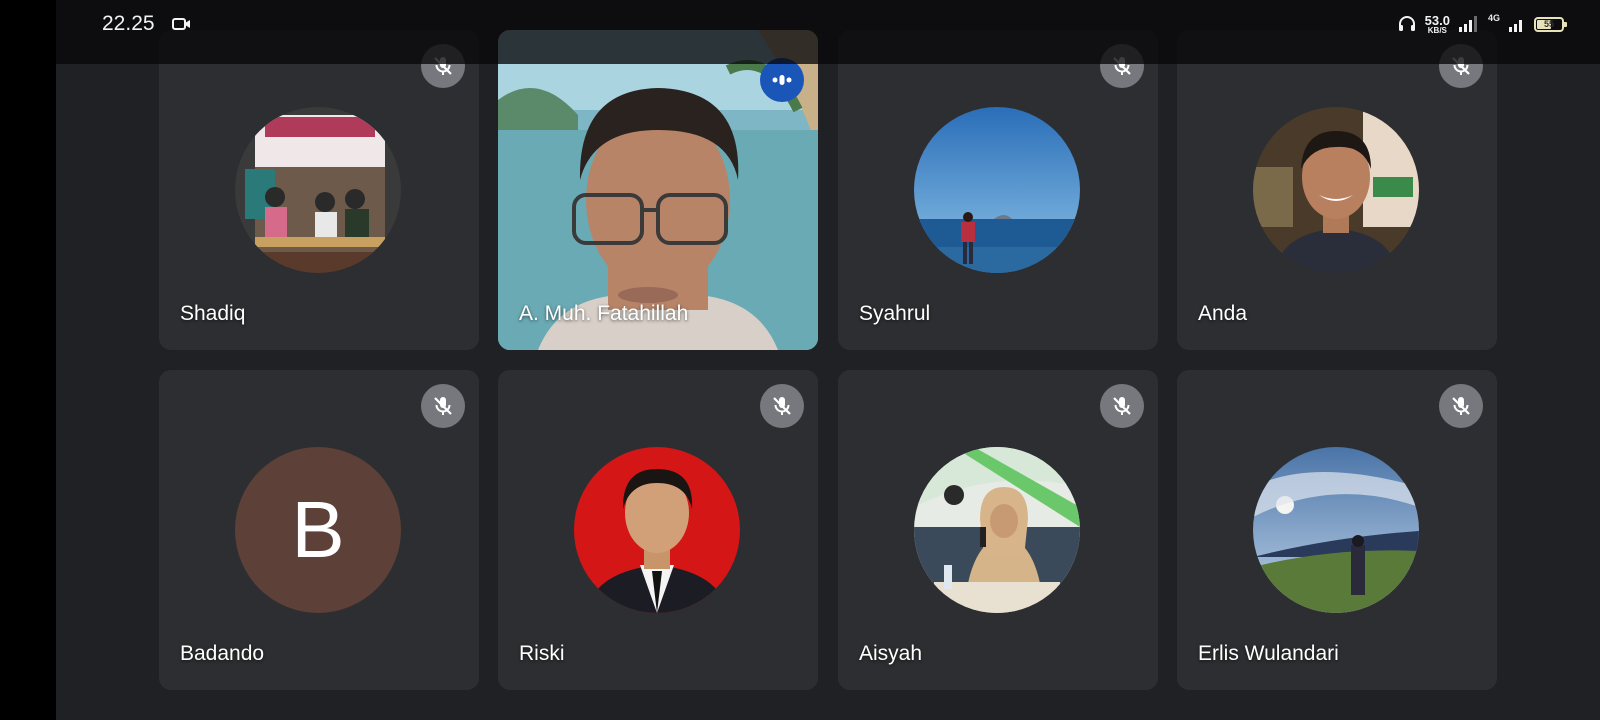  Describe the element at coordinates (542, 653) in the screenshot. I see `participant-name: Riski` at that location.